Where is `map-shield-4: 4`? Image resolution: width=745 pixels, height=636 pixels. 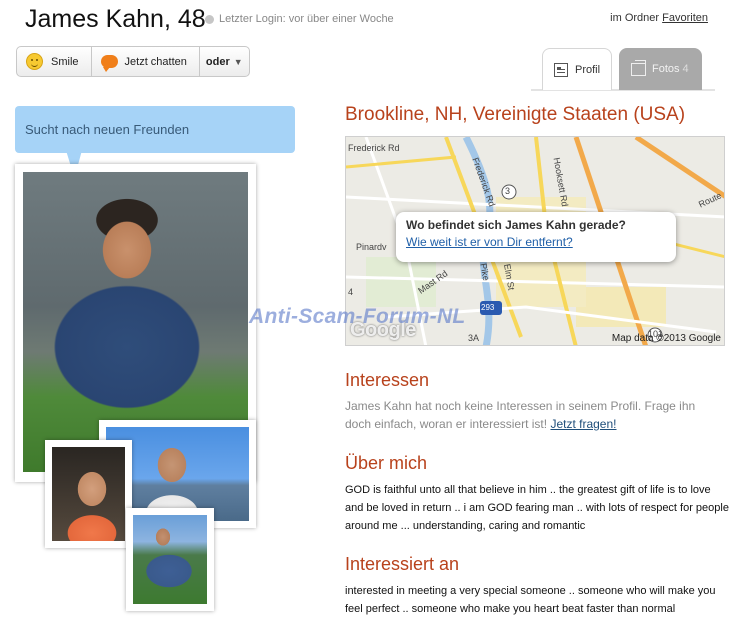
map-shield-4: 4 is located at coordinates (351, 292).